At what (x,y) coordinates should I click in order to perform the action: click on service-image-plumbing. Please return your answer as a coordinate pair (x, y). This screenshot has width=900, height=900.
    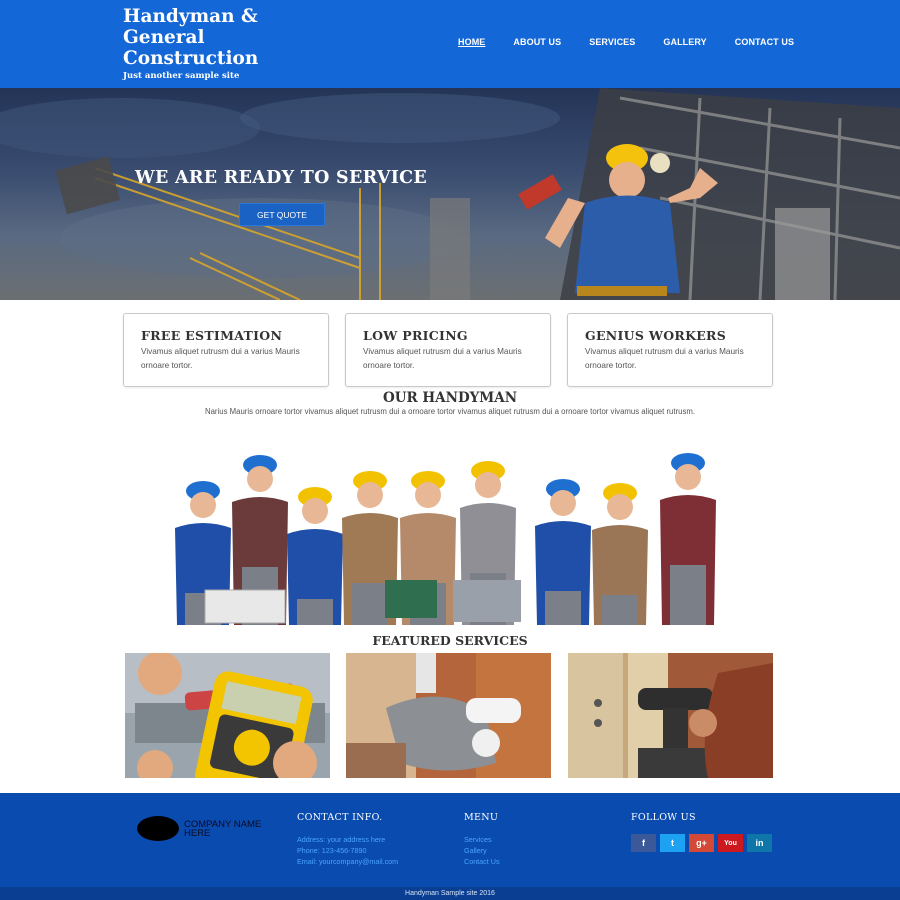
    Looking at the image, I should click on (448, 715).